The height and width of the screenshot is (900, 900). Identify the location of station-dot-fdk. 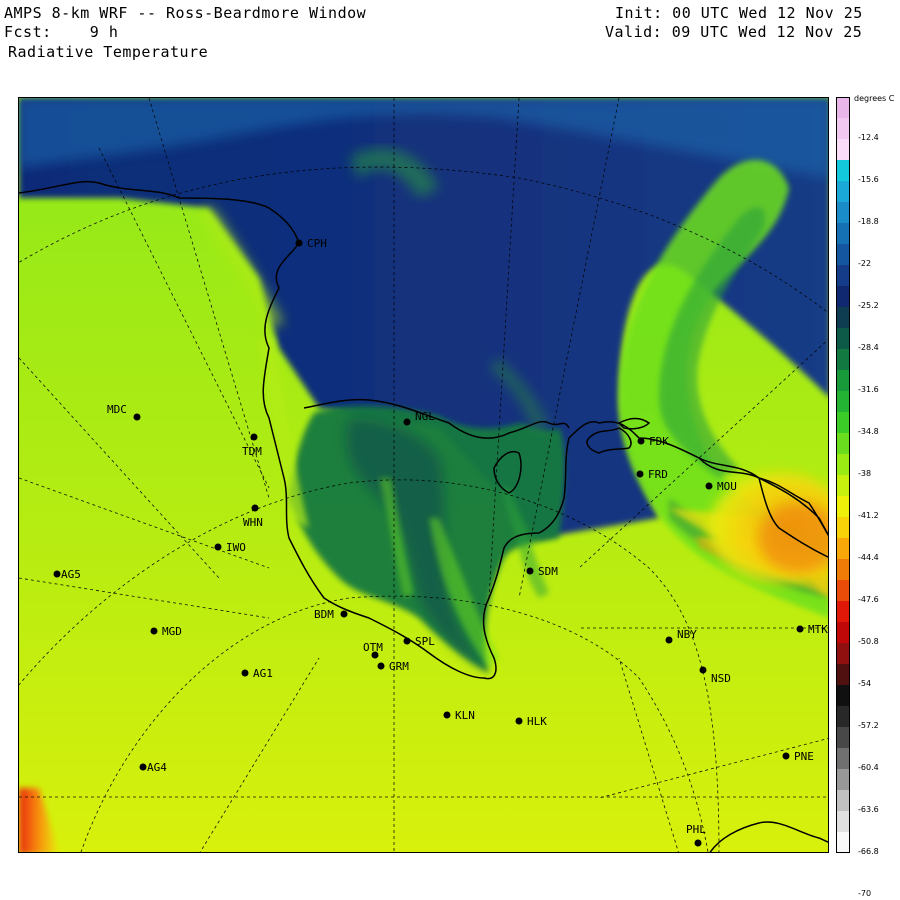
(641, 441).